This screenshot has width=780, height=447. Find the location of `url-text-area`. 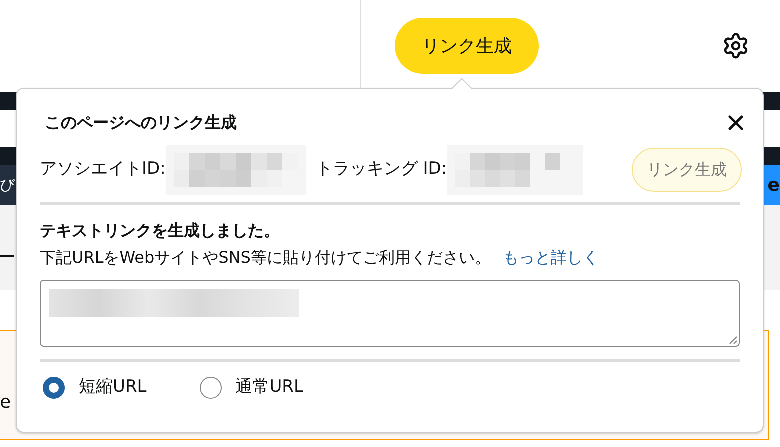

url-text-area is located at coordinates (390, 313).